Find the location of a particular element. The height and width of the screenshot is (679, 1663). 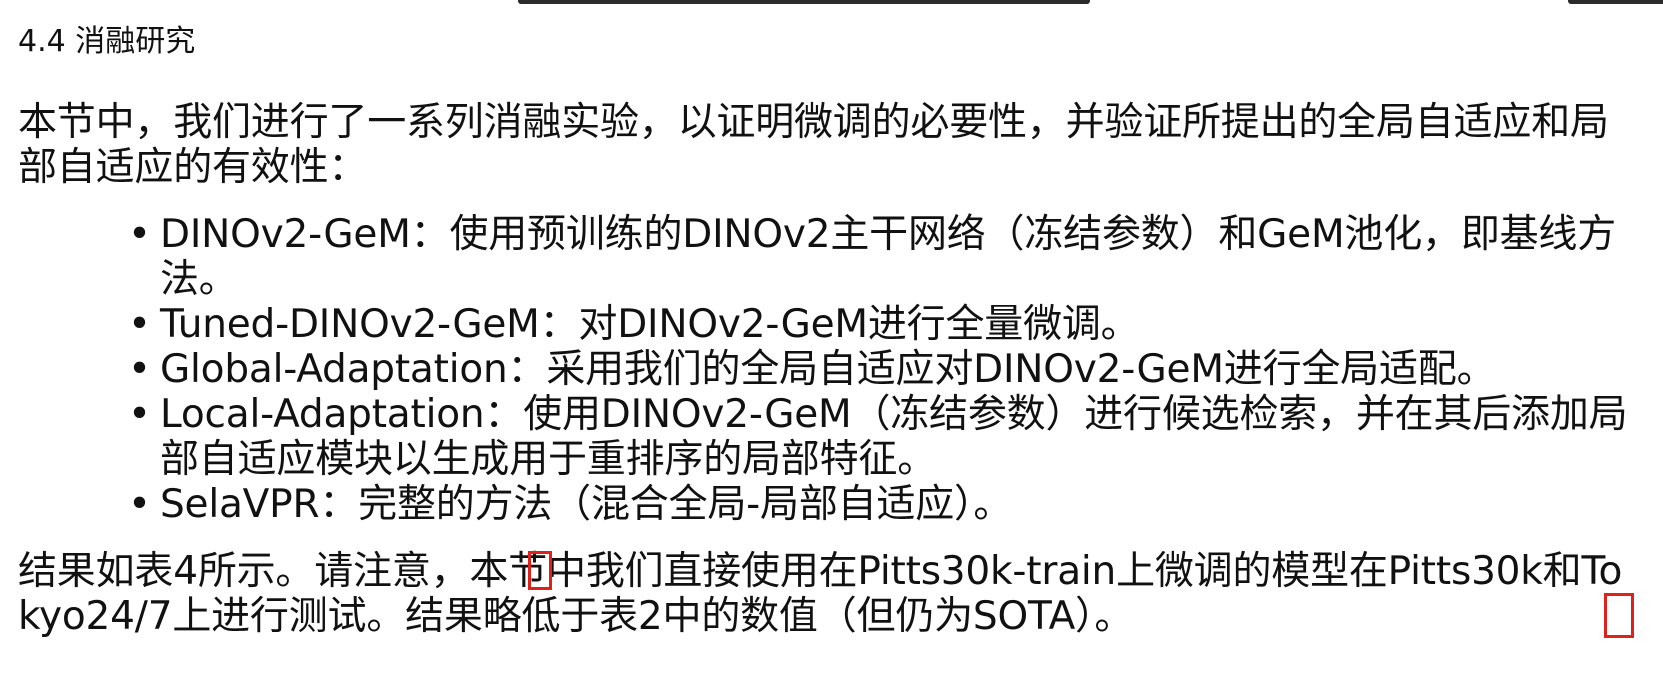

list-item-text: SelaVPR：完整的方法（混合全局-局部自适应）。 is located at coordinates (586, 504).